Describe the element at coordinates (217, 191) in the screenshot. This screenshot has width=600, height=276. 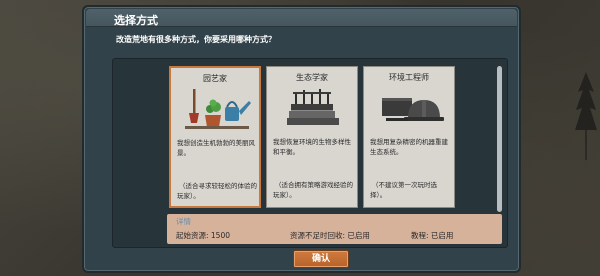
I see `option-note: （适合寻求较轻松的体验的玩家）。` at that location.